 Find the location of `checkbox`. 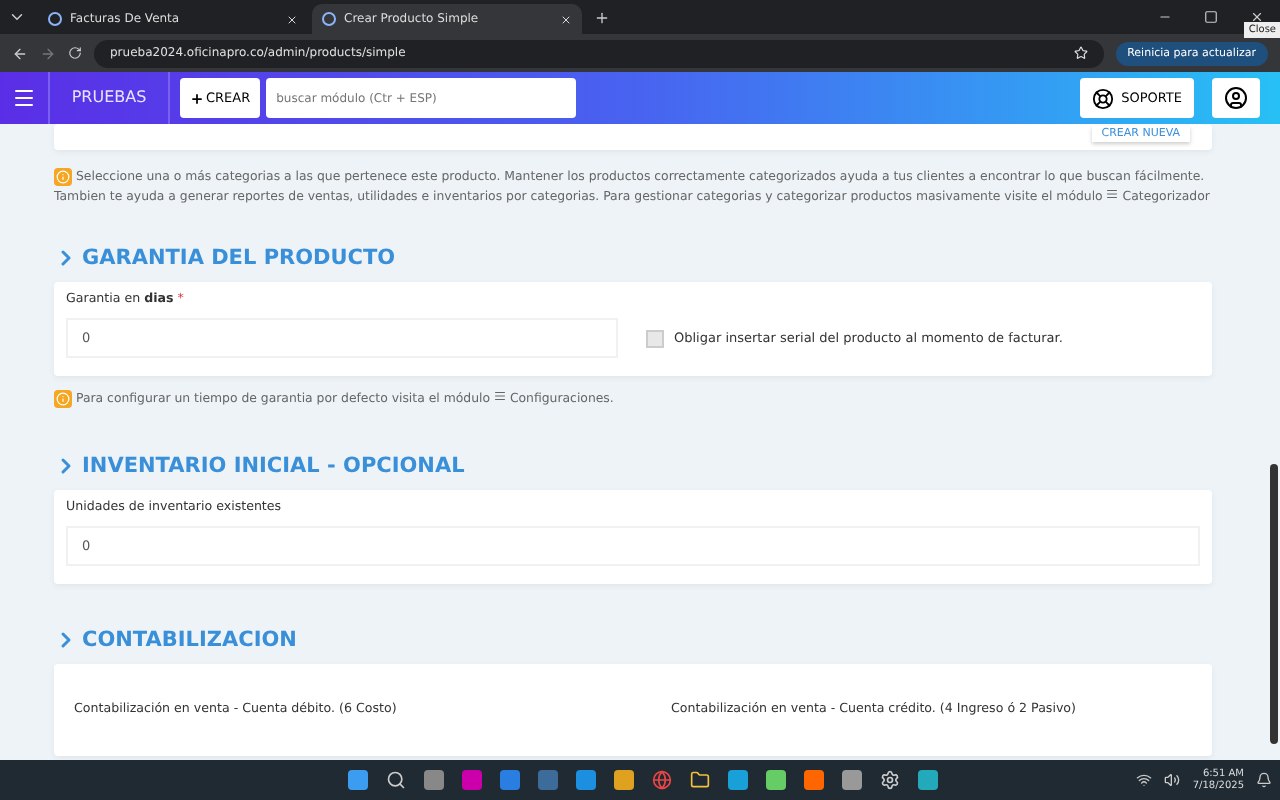

checkbox is located at coordinates (655, 338).